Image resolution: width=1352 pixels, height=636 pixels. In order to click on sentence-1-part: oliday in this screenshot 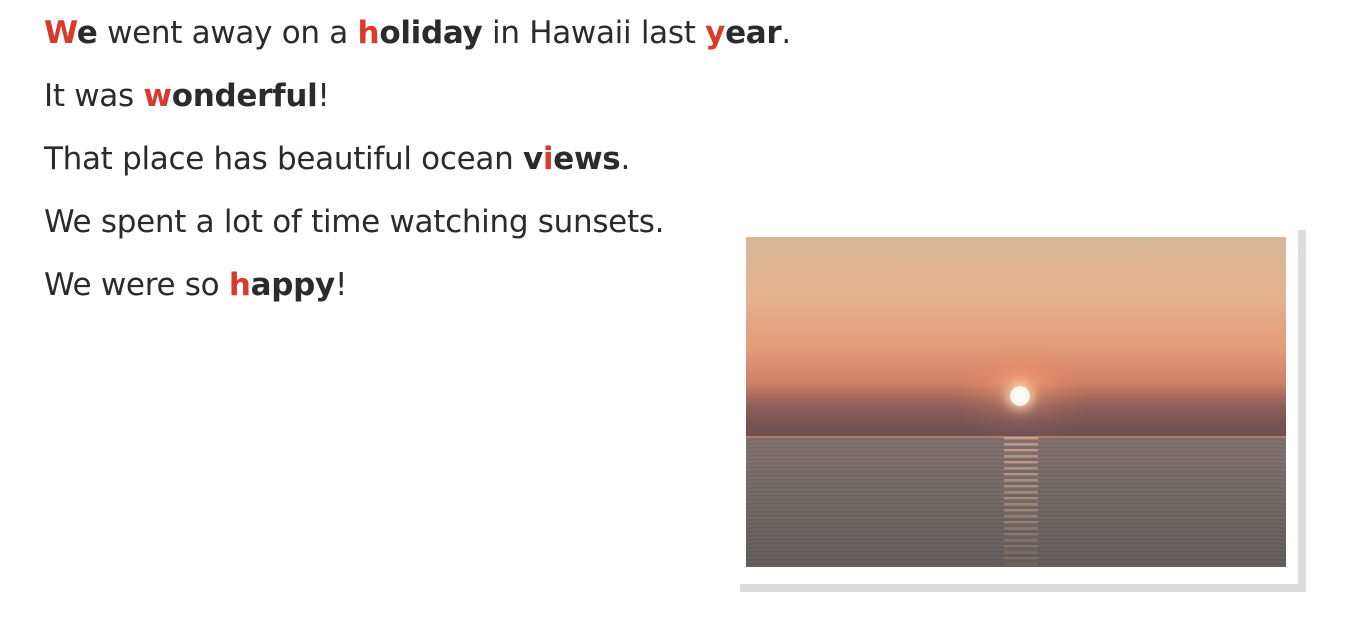, I will do `click(431, 33)`.